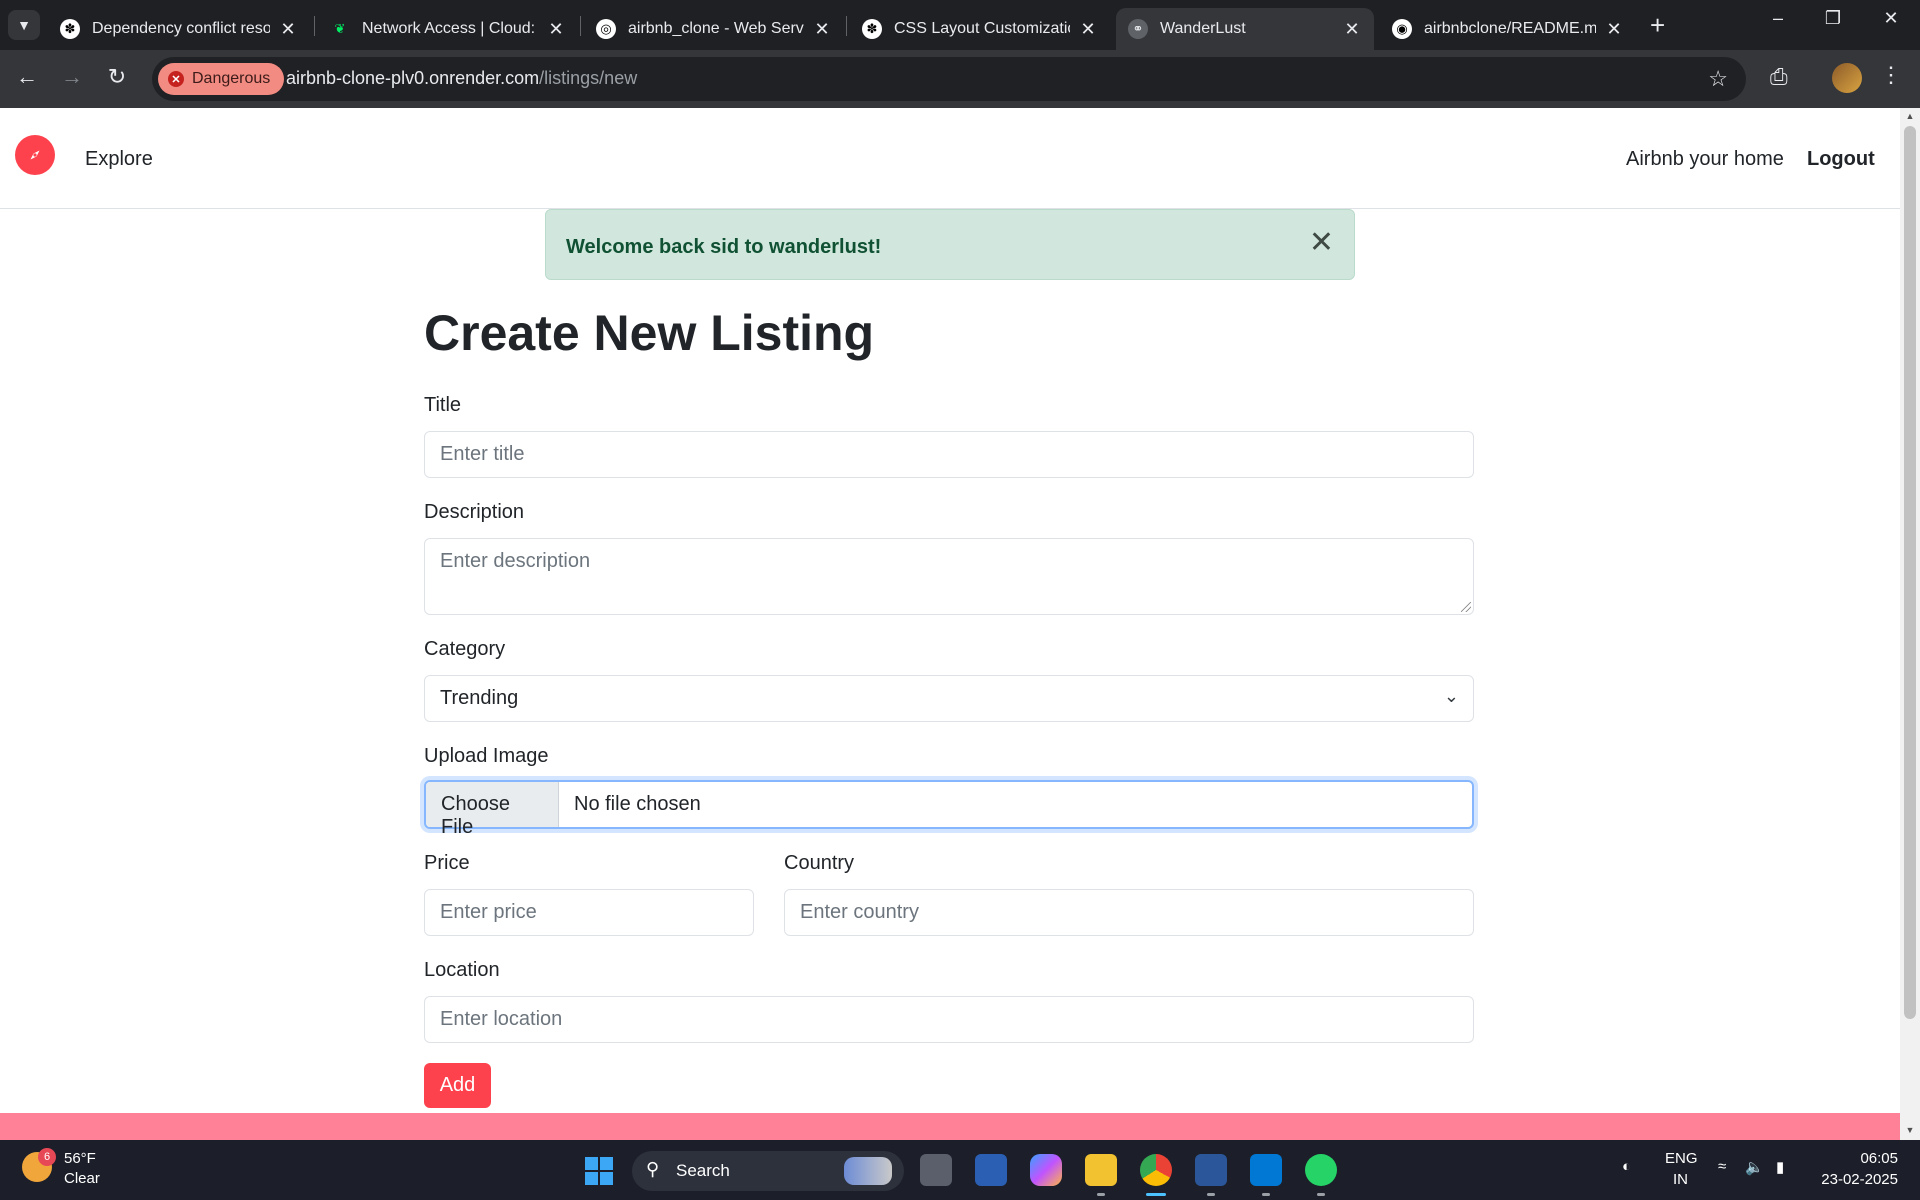 The height and width of the screenshot is (1200, 1920). Describe the element at coordinates (1129, 912) in the screenshot. I see `country-input: Enter country` at that location.